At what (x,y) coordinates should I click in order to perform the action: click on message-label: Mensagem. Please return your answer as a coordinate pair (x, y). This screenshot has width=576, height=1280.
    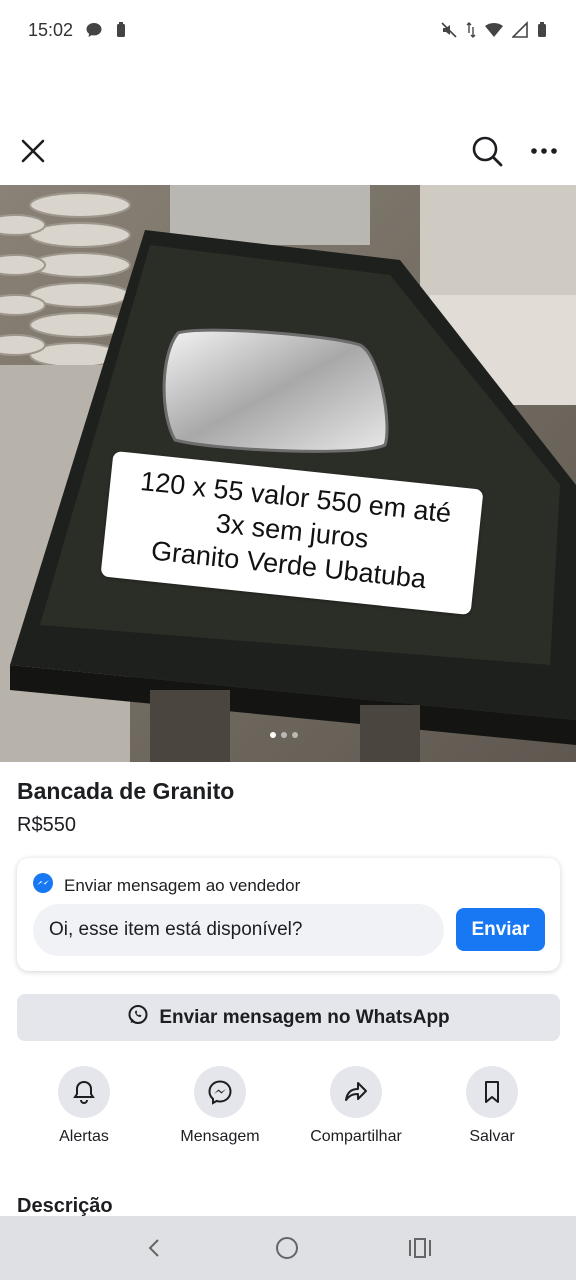
    Looking at the image, I should click on (220, 1136).